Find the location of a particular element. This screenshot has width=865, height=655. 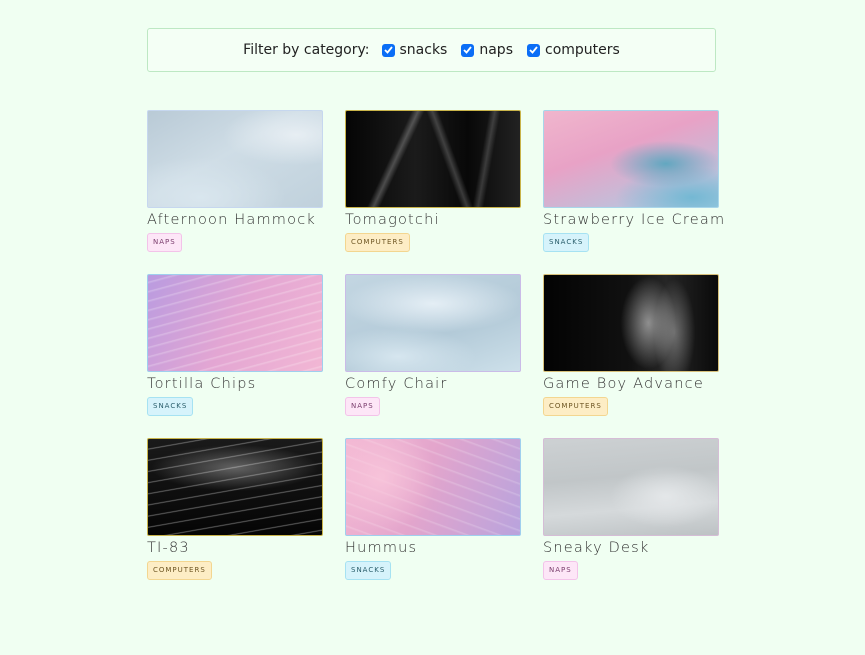

filter-label: Filter by category: is located at coordinates (306, 50).